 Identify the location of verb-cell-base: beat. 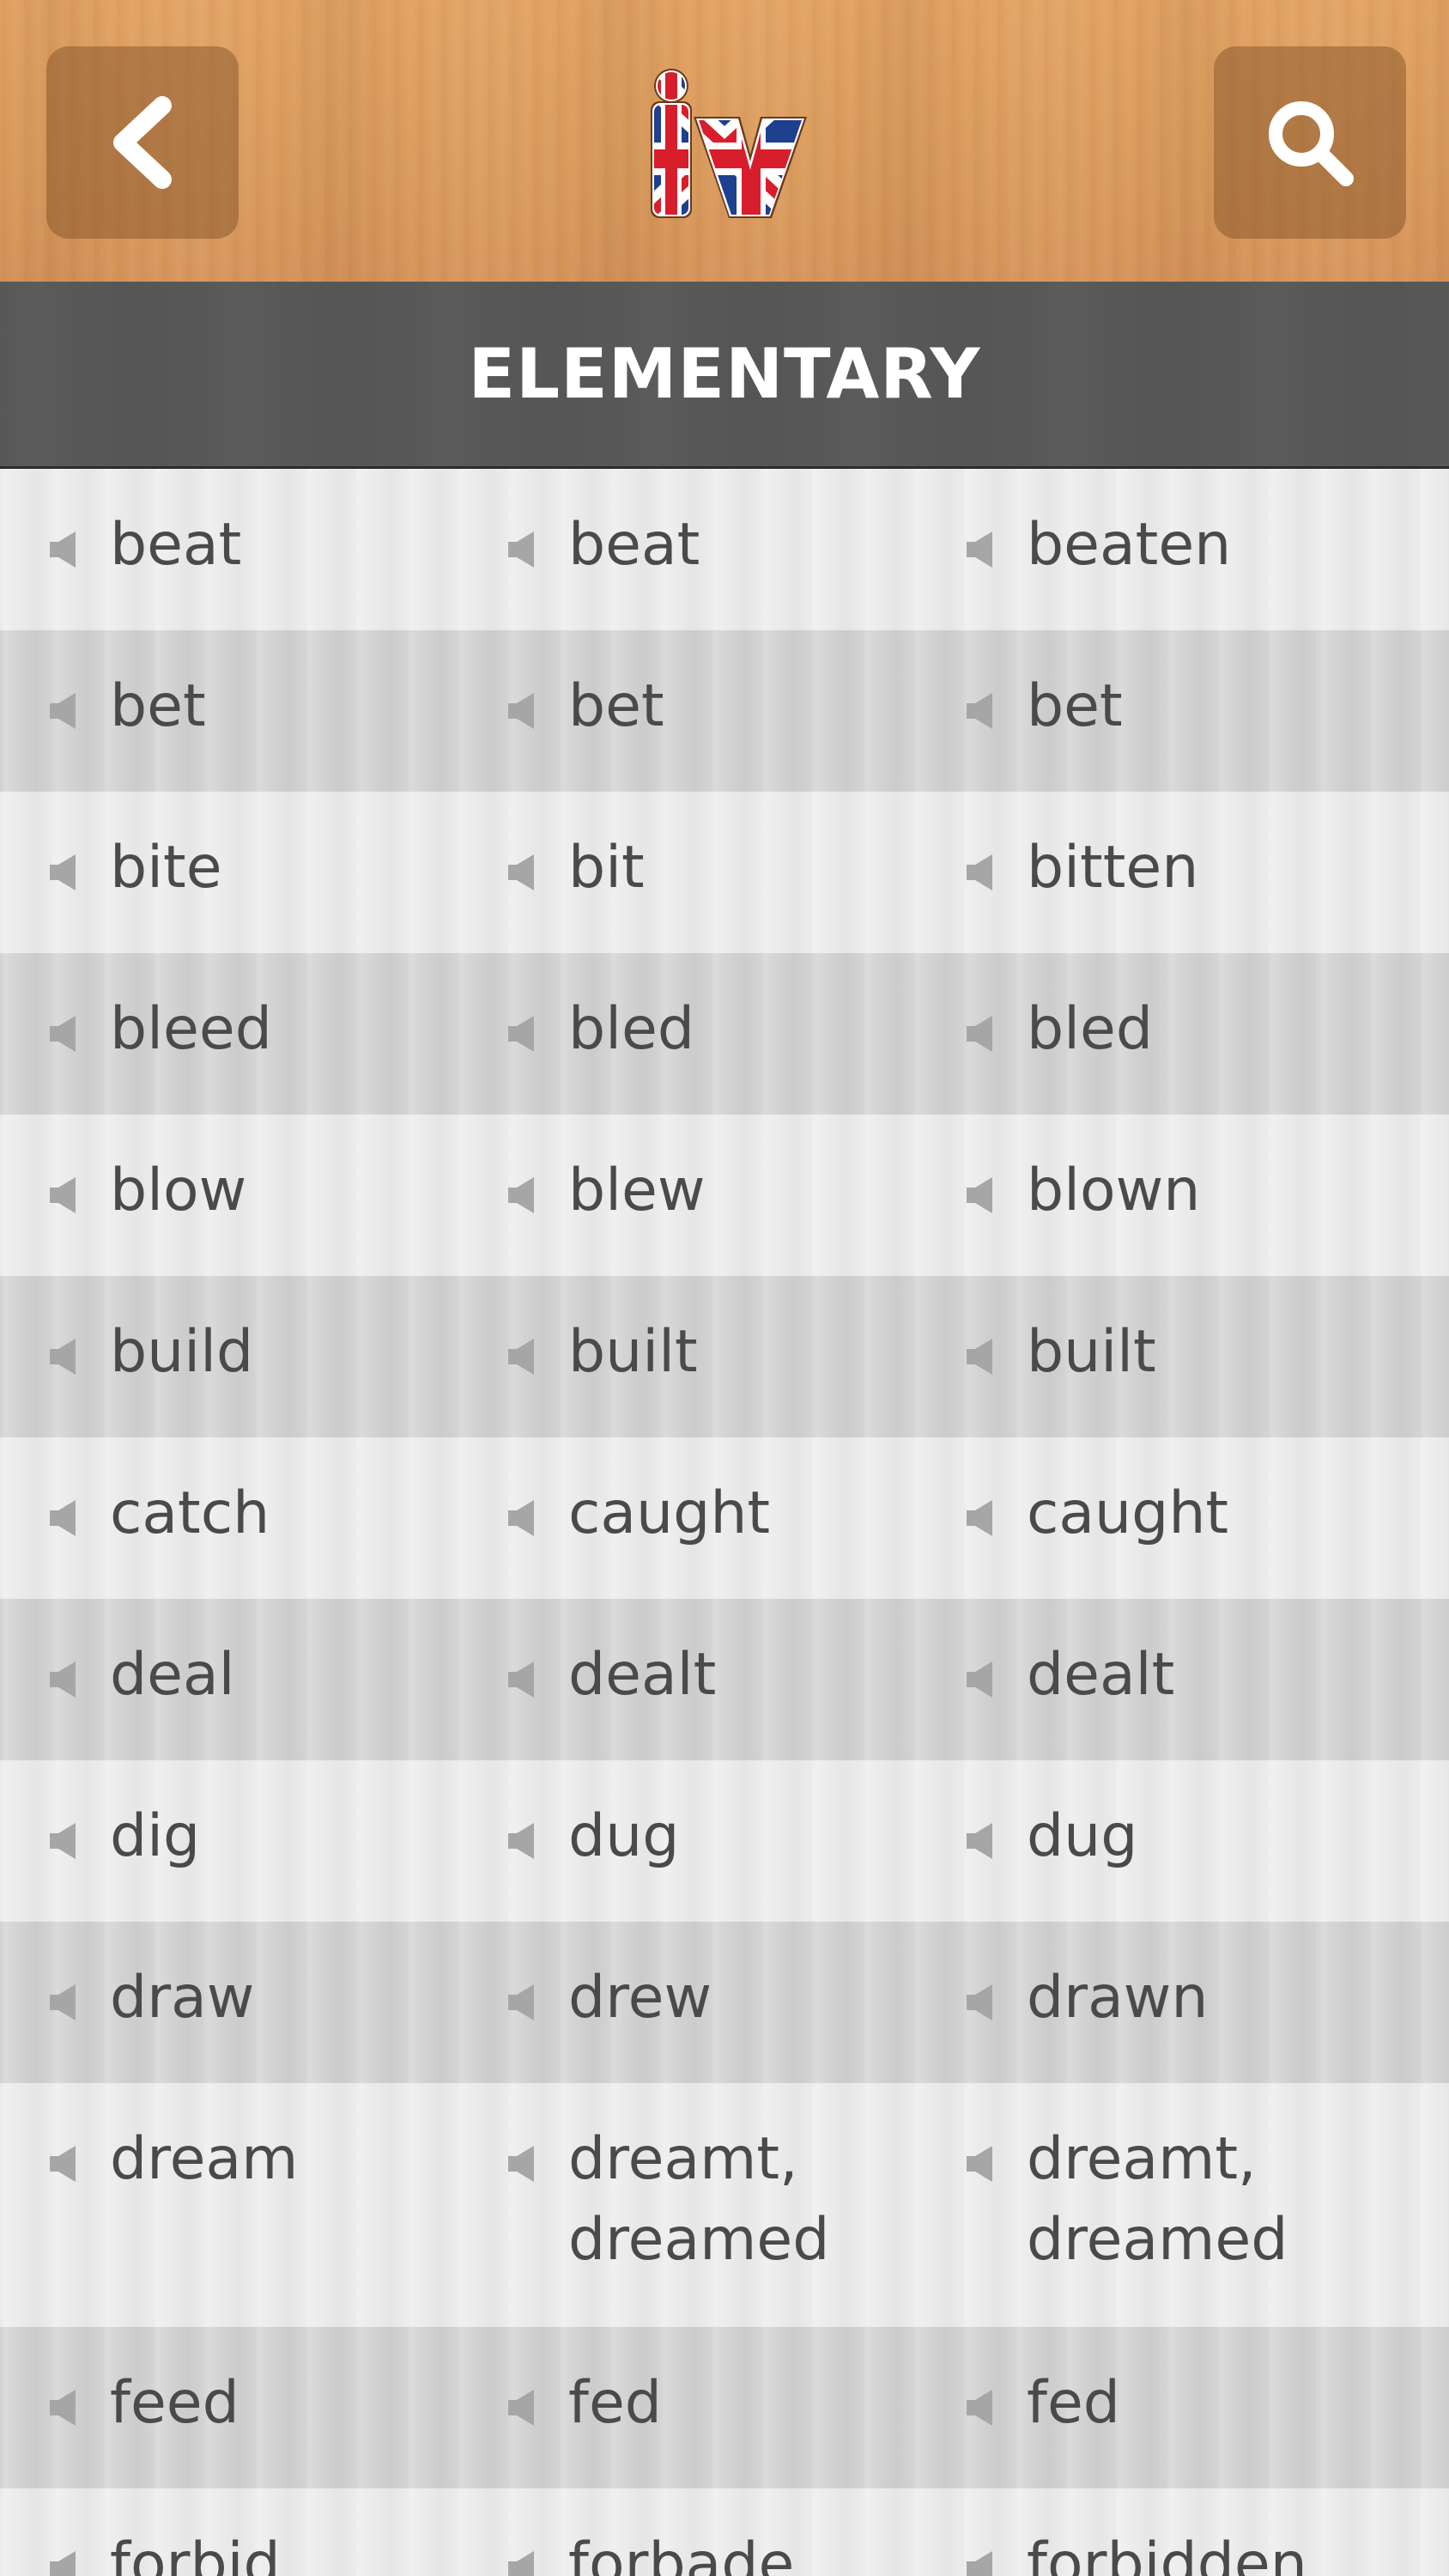
(267, 550).